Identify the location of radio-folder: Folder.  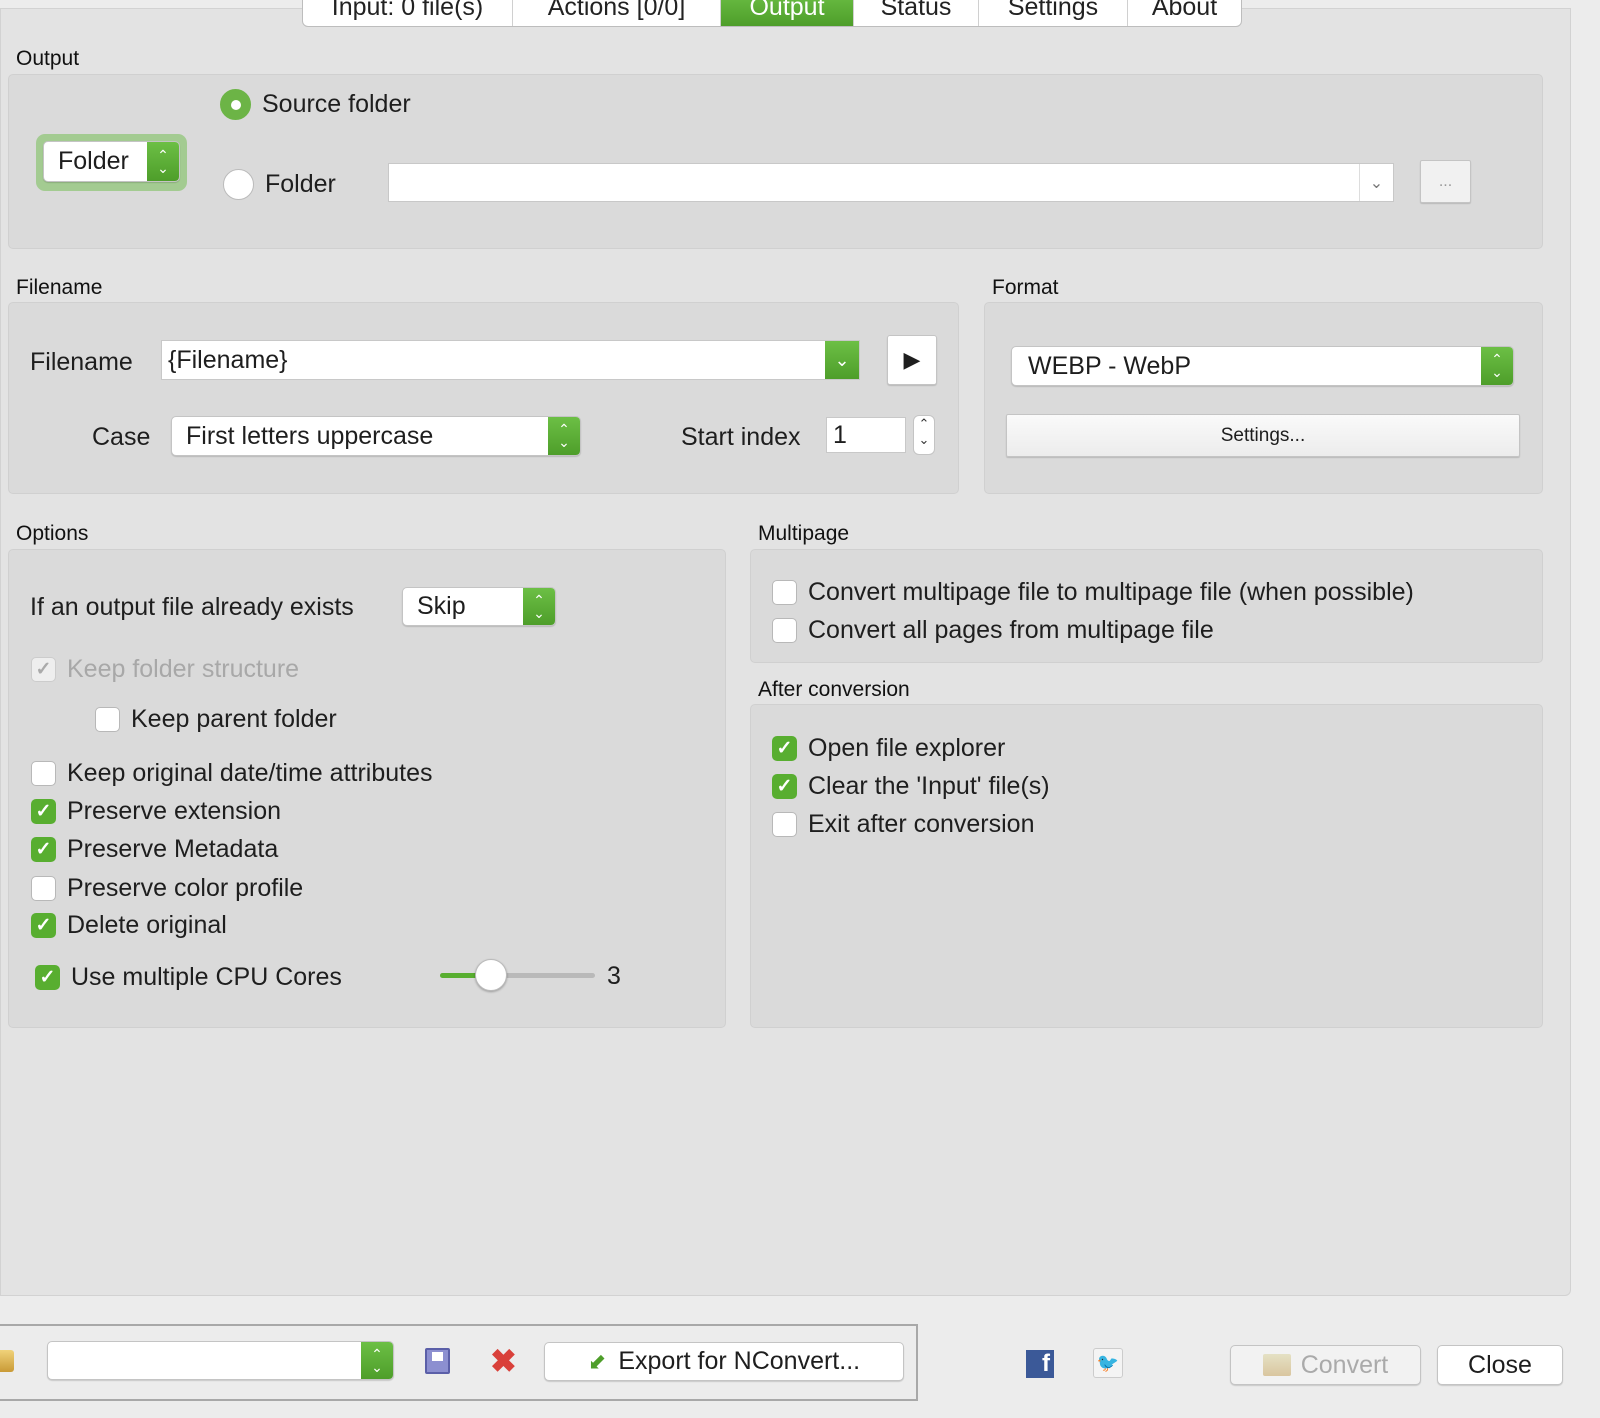
(279, 184).